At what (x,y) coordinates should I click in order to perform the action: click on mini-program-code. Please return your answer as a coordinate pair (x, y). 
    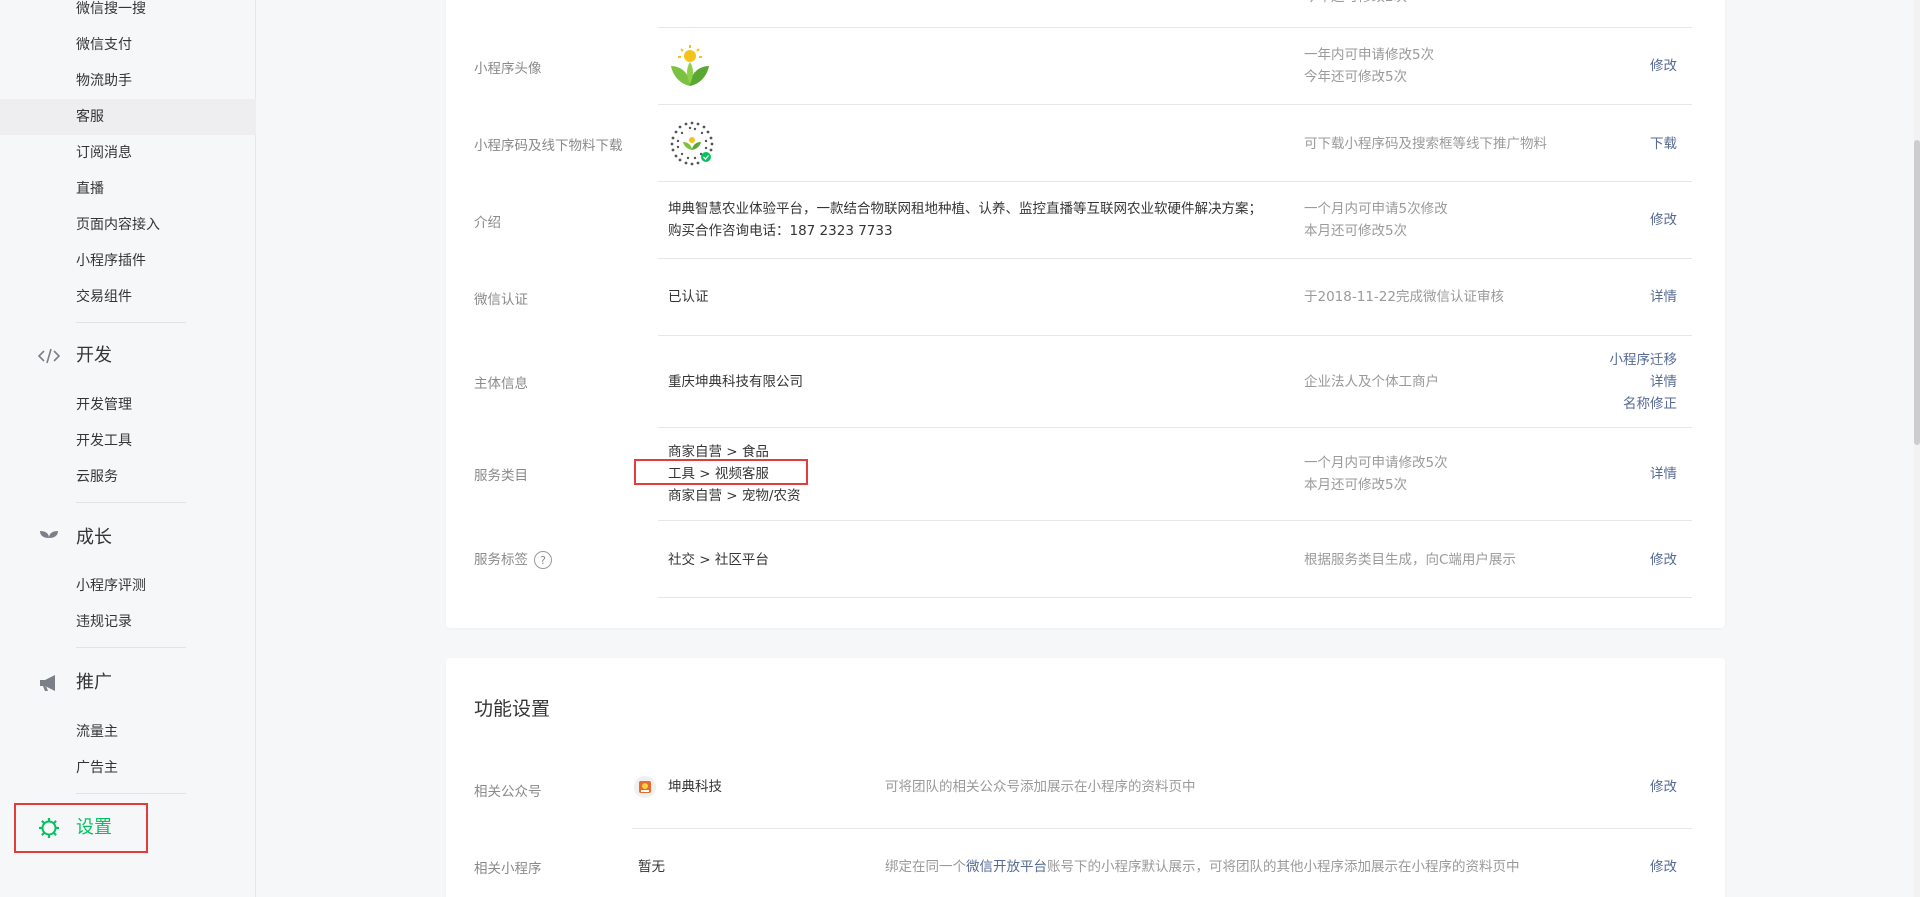
    Looking at the image, I should click on (692, 143).